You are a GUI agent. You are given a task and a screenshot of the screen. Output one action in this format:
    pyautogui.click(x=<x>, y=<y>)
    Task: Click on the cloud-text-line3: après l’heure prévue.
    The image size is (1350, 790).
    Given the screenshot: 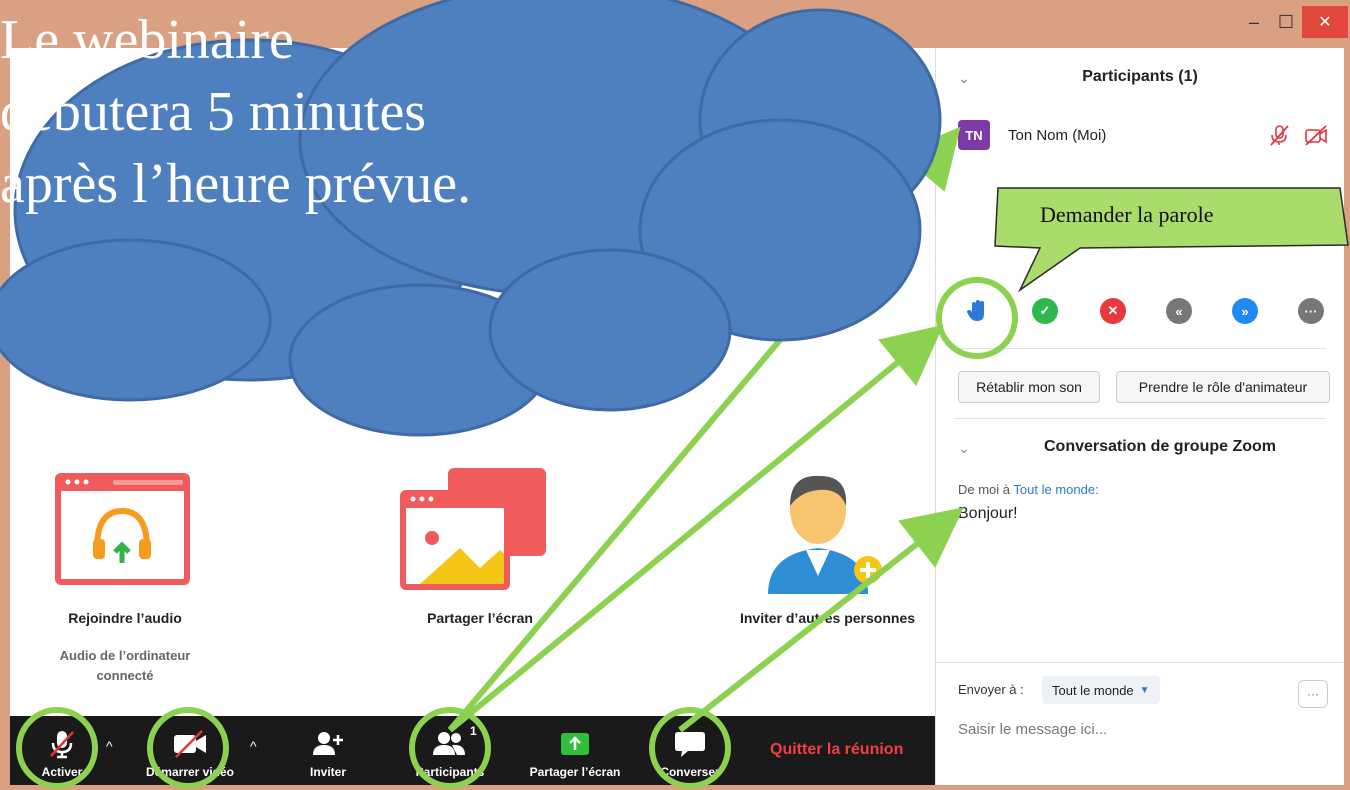 What is the action you would take?
    pyautogui.click(x=236, y=184)
    